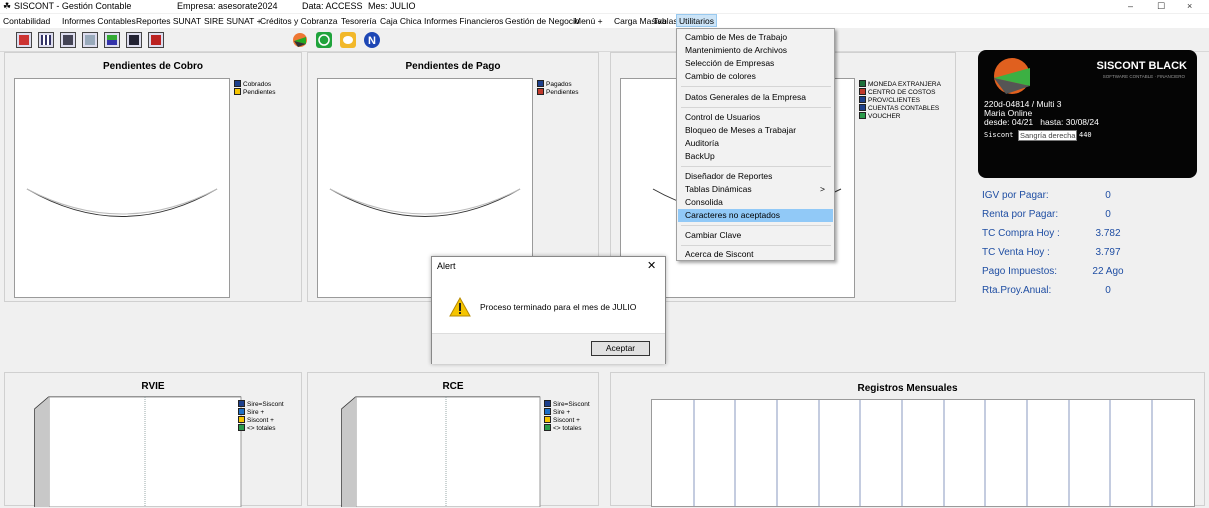  Describe the element at coordinates (1021, 233) in the screenshot. I see `tc-compra-label: TC Compra Hoy :` at that location.